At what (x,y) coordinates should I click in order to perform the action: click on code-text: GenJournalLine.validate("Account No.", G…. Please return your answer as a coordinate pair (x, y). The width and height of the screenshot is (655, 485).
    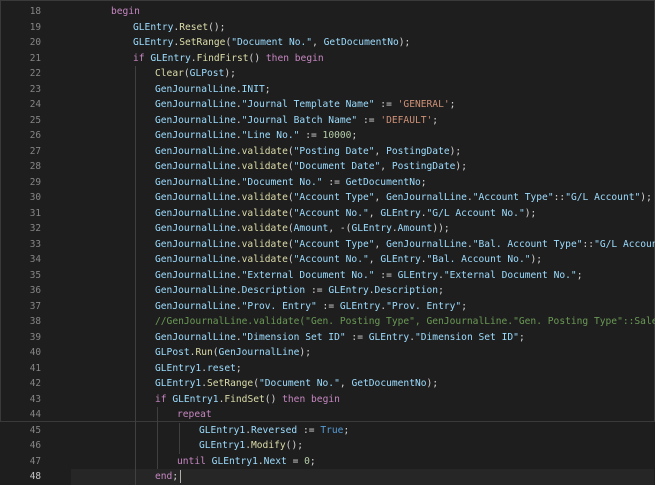
    Looking at the image, I should click on (349, 259).